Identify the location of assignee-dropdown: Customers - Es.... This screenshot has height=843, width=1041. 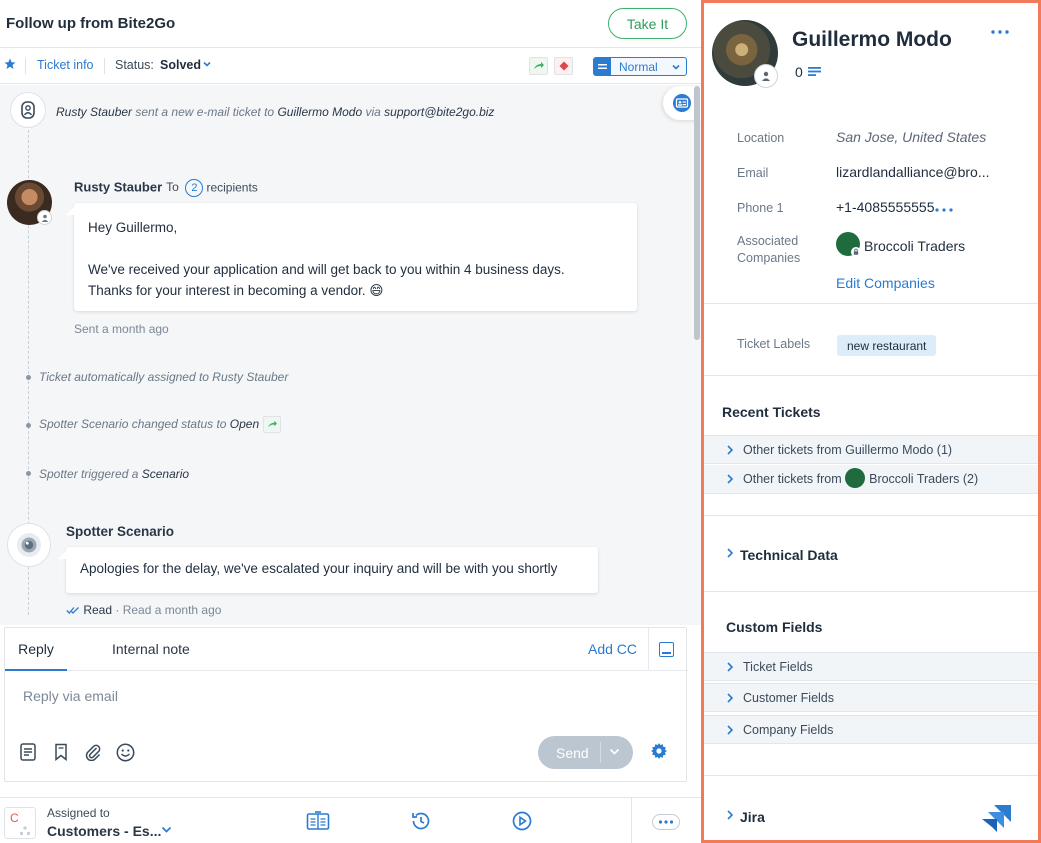
(104, 831).